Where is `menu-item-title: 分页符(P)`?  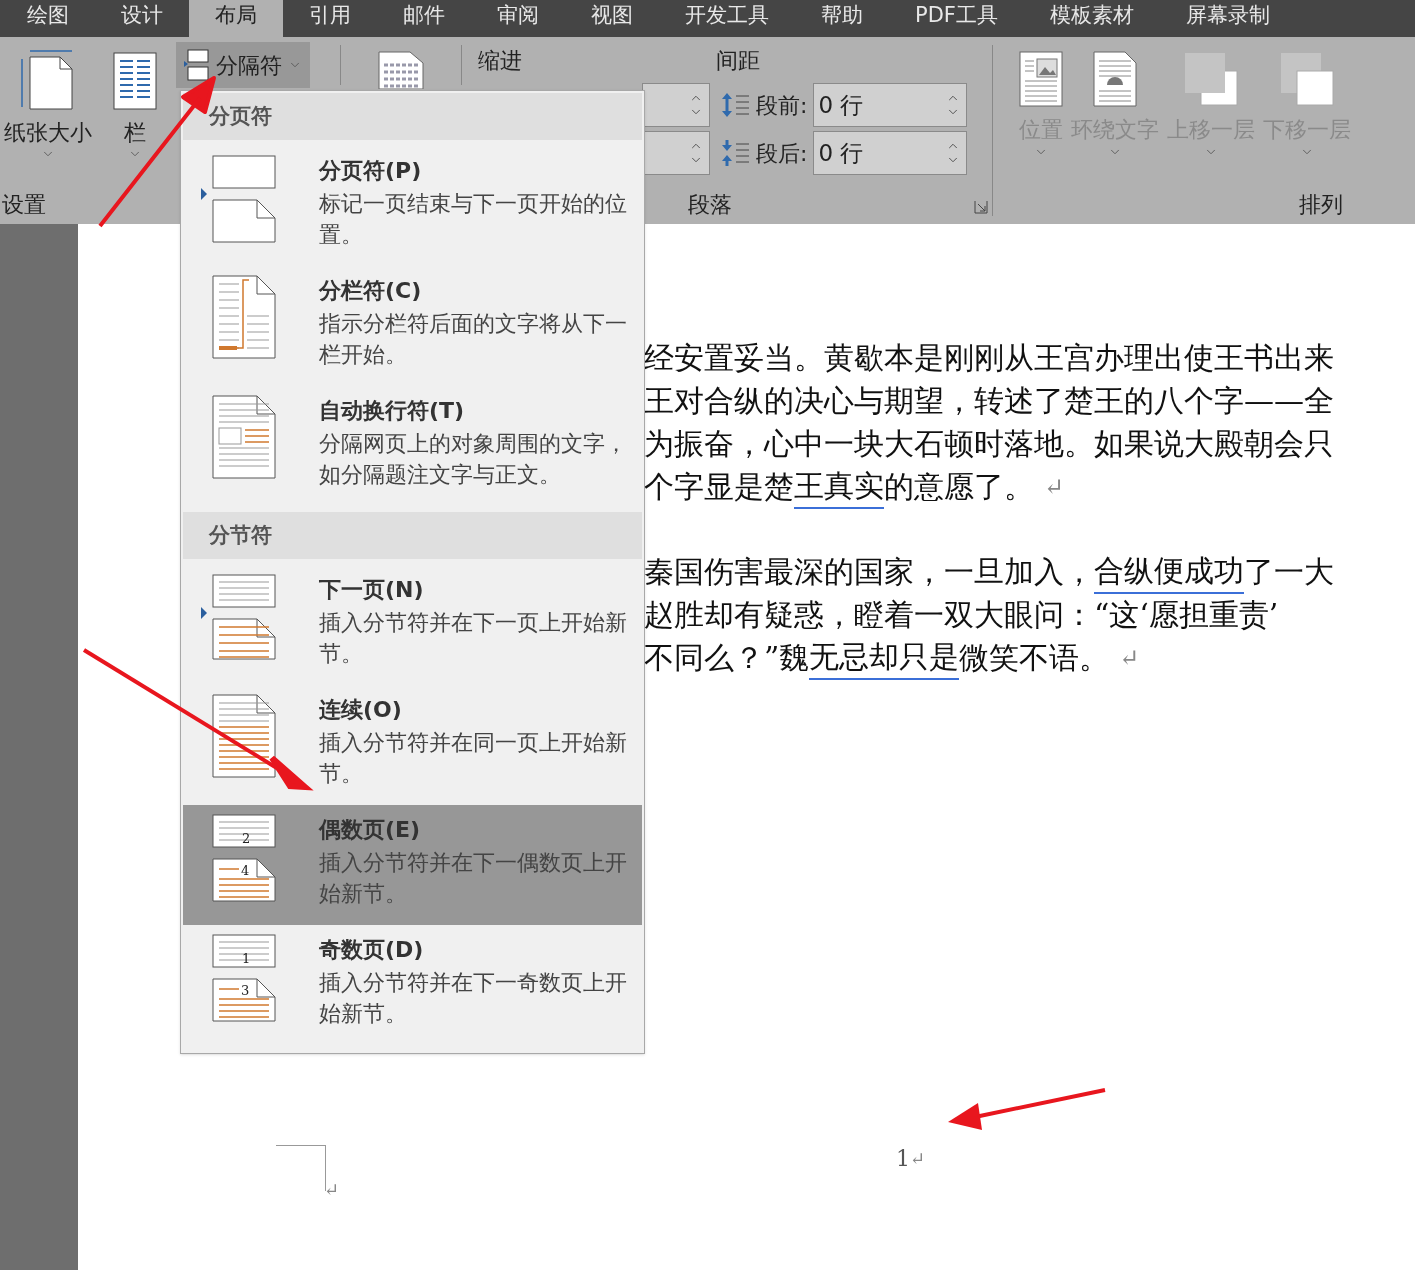 menu-item-title: 分页符(P) is located at coordinates (371, 171).